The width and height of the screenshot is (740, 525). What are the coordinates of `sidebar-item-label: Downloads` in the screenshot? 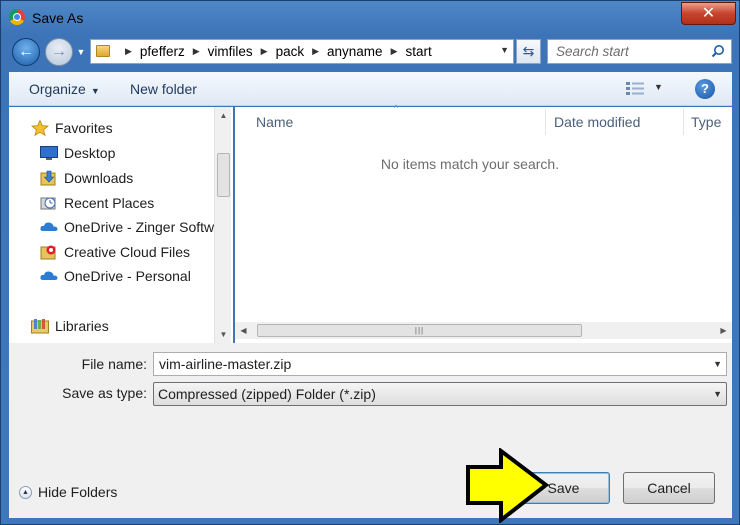 It's located at (99, 178).